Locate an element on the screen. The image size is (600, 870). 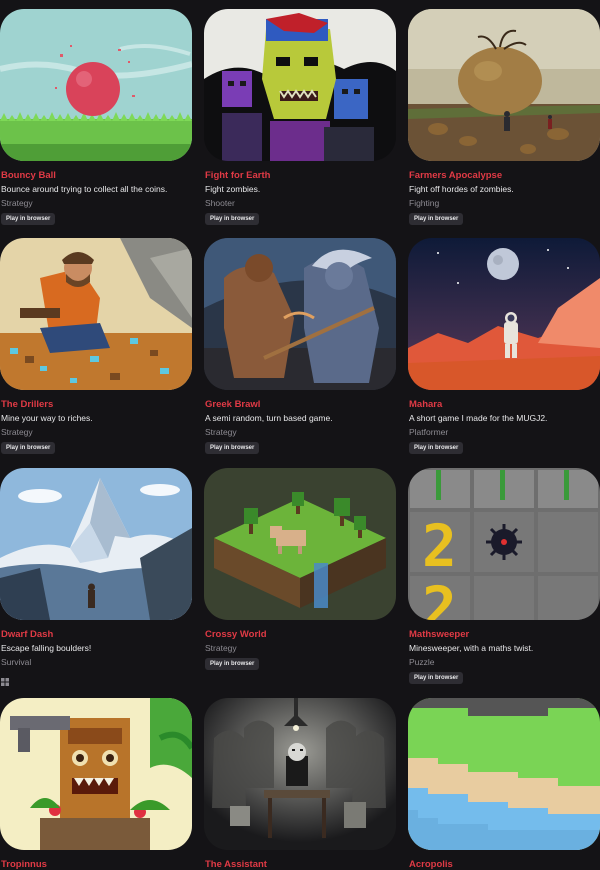
thumbnail-mathsweeper: 2 2 is located at coordinates (504, 544).